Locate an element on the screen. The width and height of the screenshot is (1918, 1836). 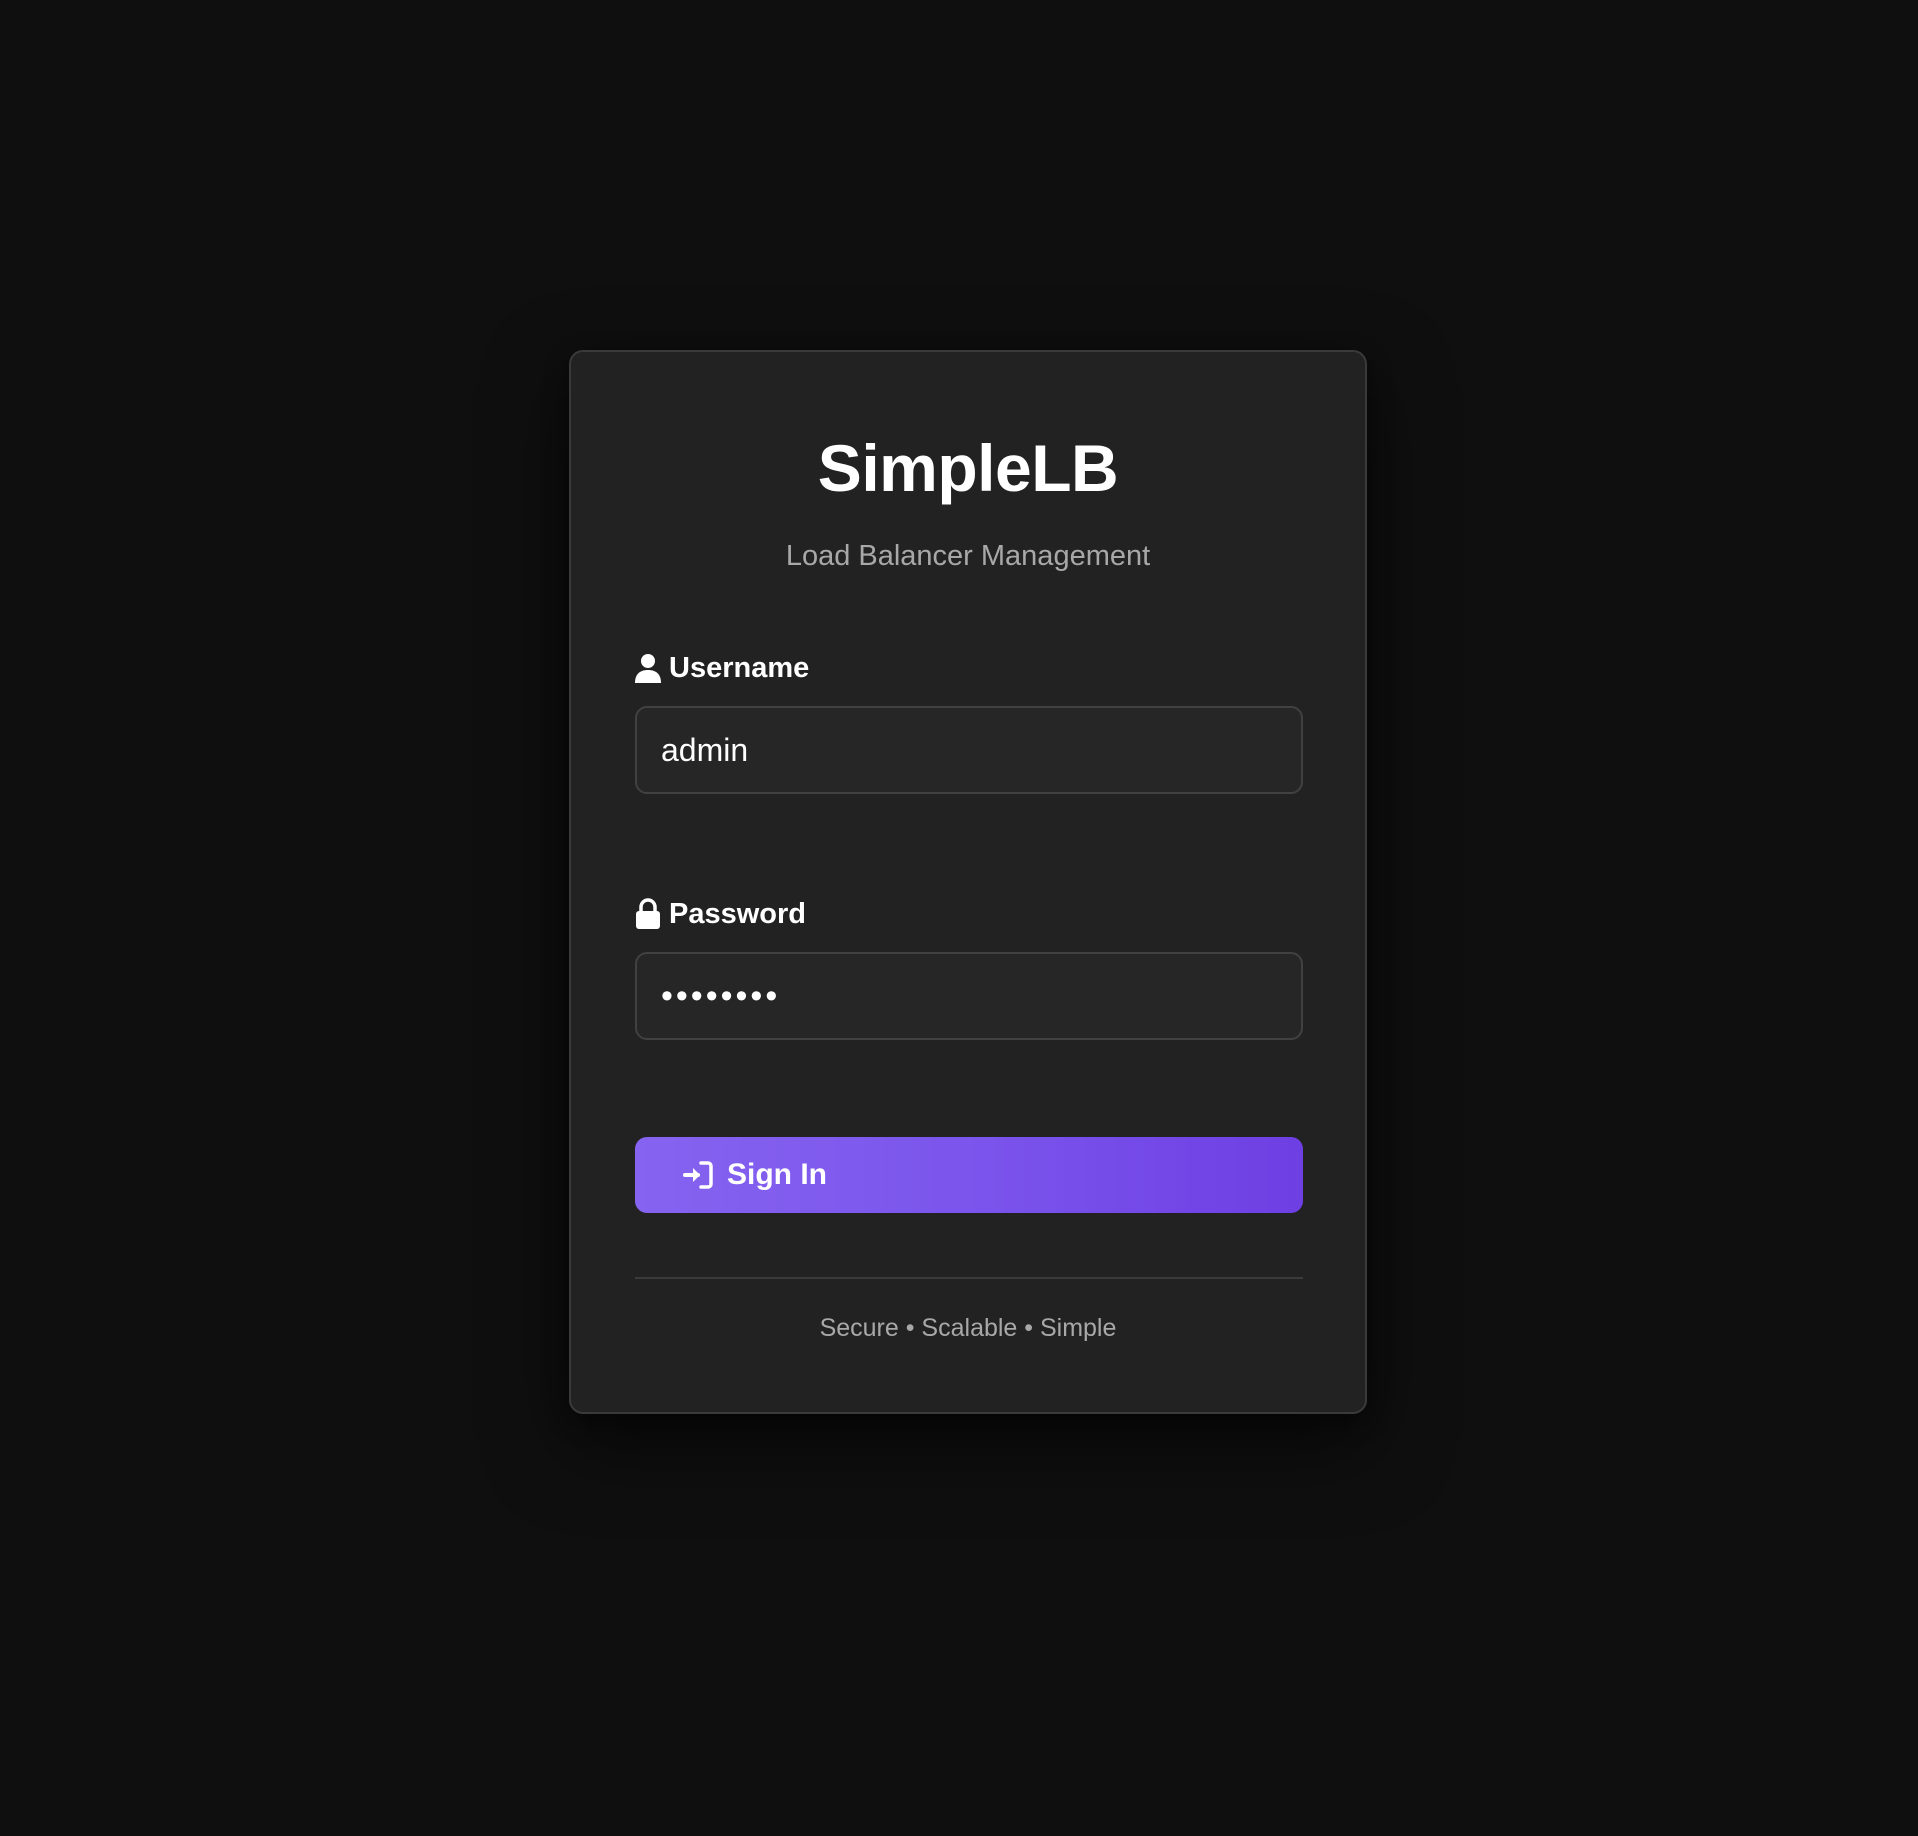
password-masked-value: •••••••• is located at coordinates (721, 995).